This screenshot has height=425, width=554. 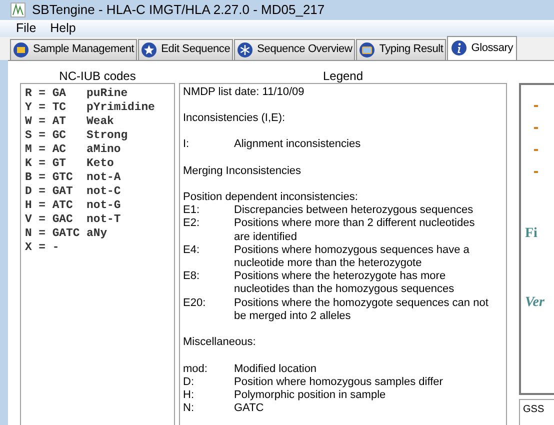 I want to click on folder-icon, so click(x=21, y=50).